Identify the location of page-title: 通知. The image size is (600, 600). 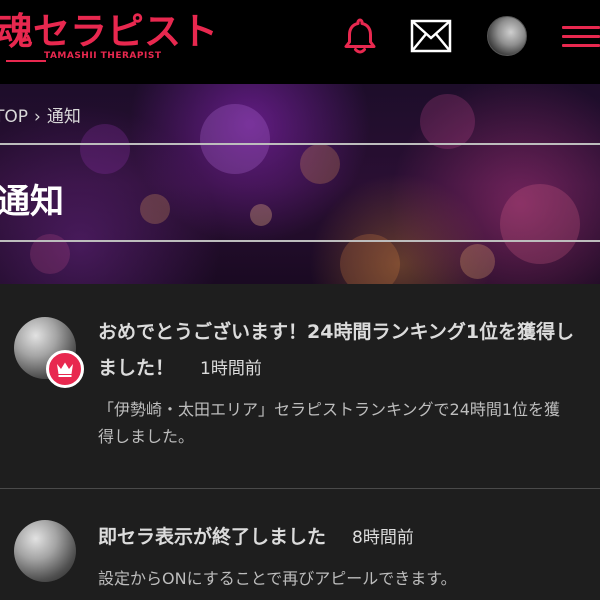
(32, 202).